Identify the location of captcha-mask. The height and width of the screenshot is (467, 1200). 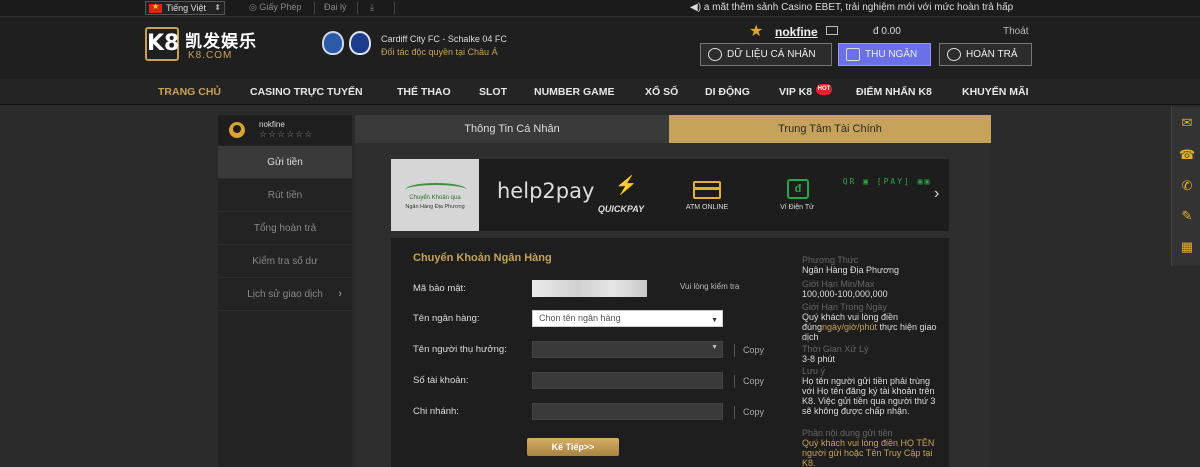
(589, 288).